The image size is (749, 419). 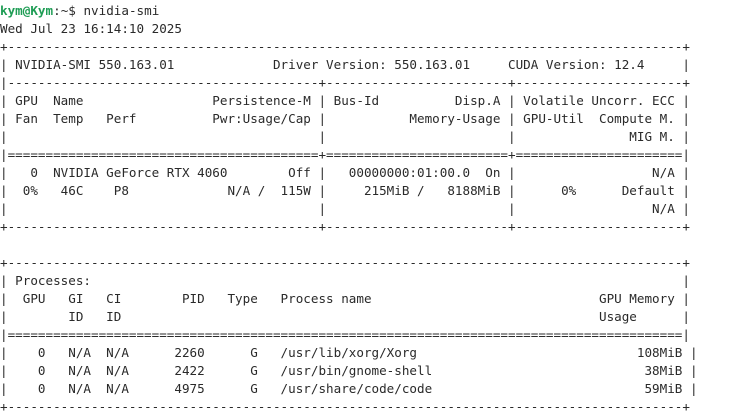 I want to click on processes-header-row-2: | ID ID Usage |, so click(x=345, y=316).